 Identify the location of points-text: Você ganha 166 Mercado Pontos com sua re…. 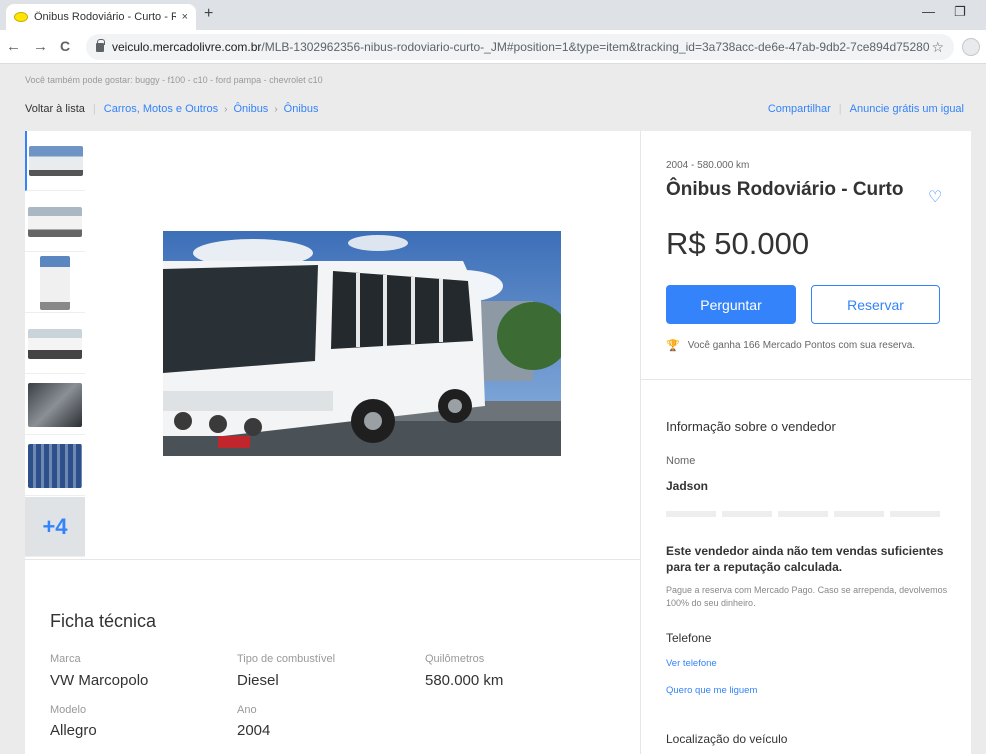
(801, 345).